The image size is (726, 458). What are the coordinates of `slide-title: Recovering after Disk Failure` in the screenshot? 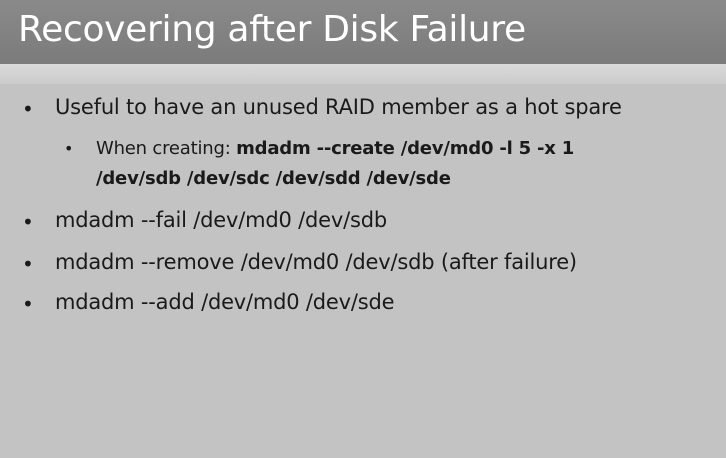 It's located at (272, 29).